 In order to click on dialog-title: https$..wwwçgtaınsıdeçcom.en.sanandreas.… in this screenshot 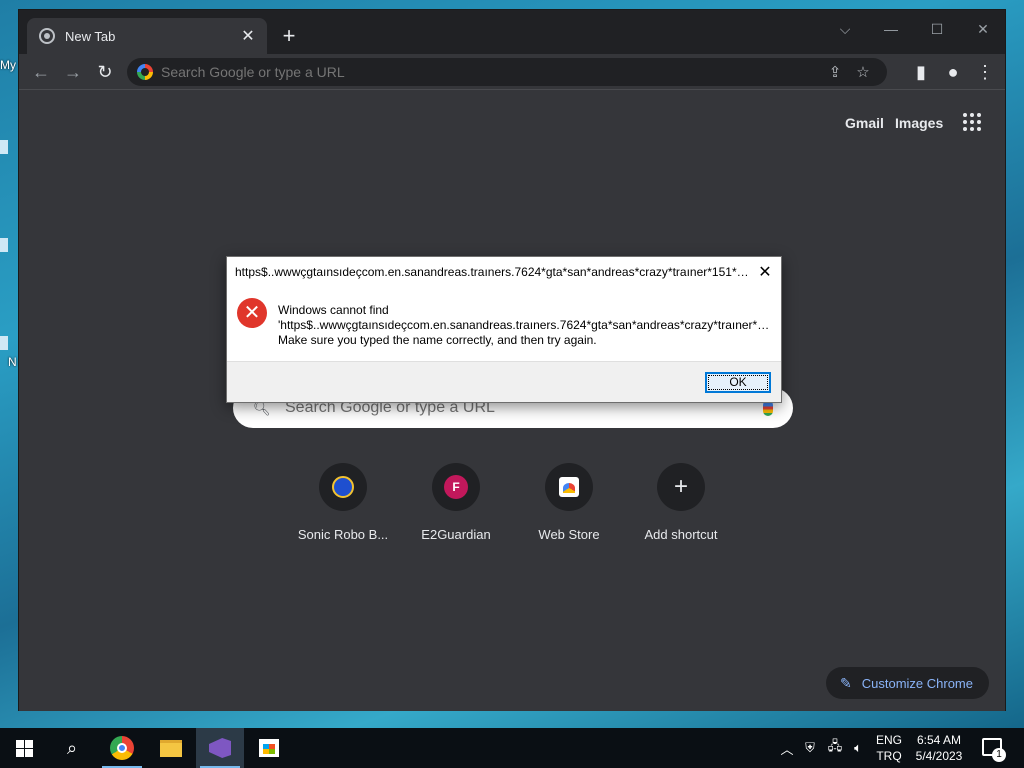, I will do `click(493, 272)`.